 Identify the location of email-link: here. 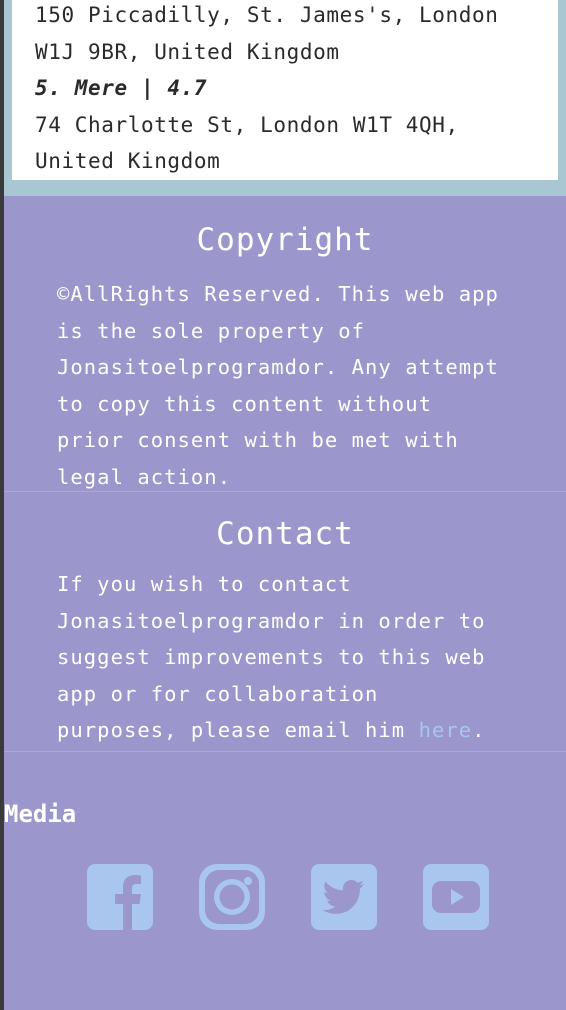
(446, 730).